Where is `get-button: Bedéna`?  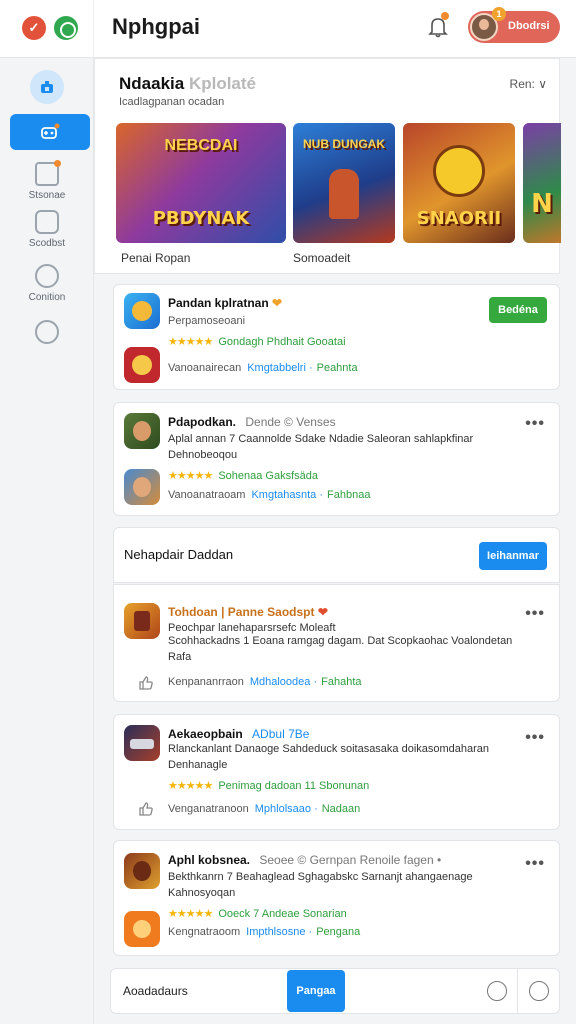 get-button: Bedéna is located at coordinates (518, 310).